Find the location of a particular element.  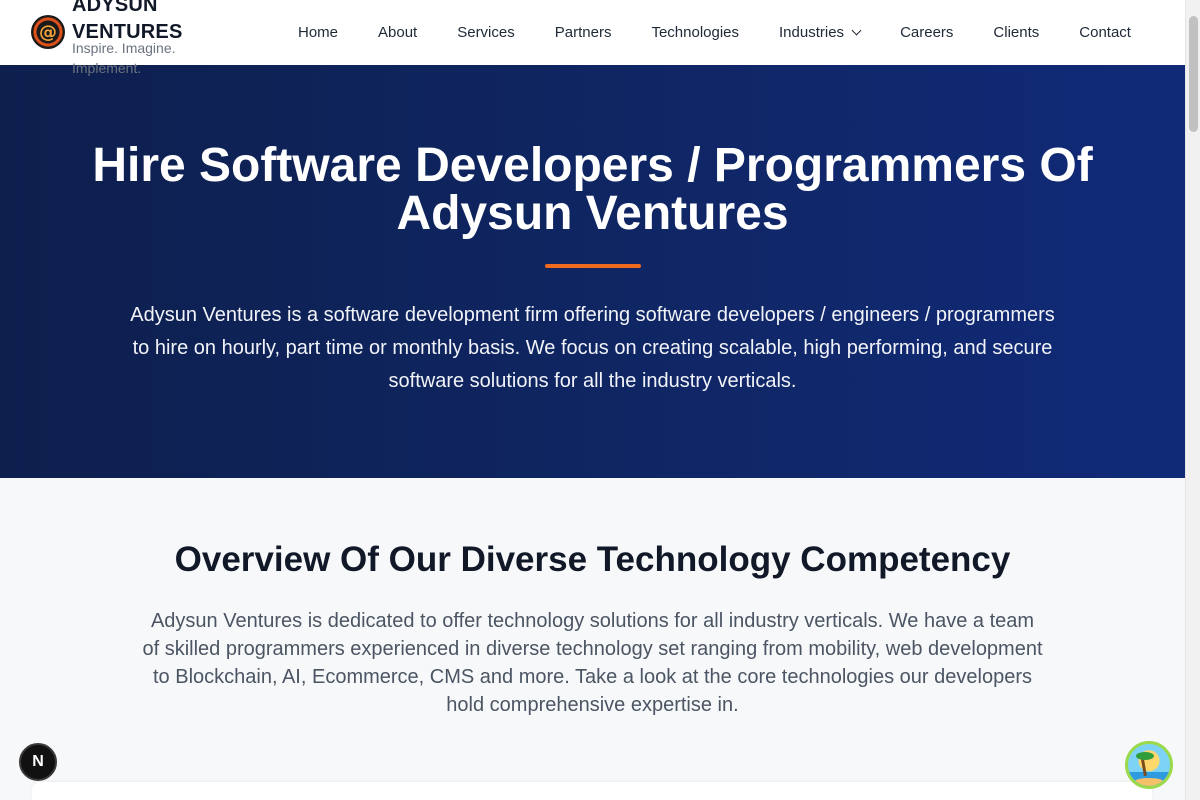

scrollbar-thumb is located at coordinates (1193, 74).